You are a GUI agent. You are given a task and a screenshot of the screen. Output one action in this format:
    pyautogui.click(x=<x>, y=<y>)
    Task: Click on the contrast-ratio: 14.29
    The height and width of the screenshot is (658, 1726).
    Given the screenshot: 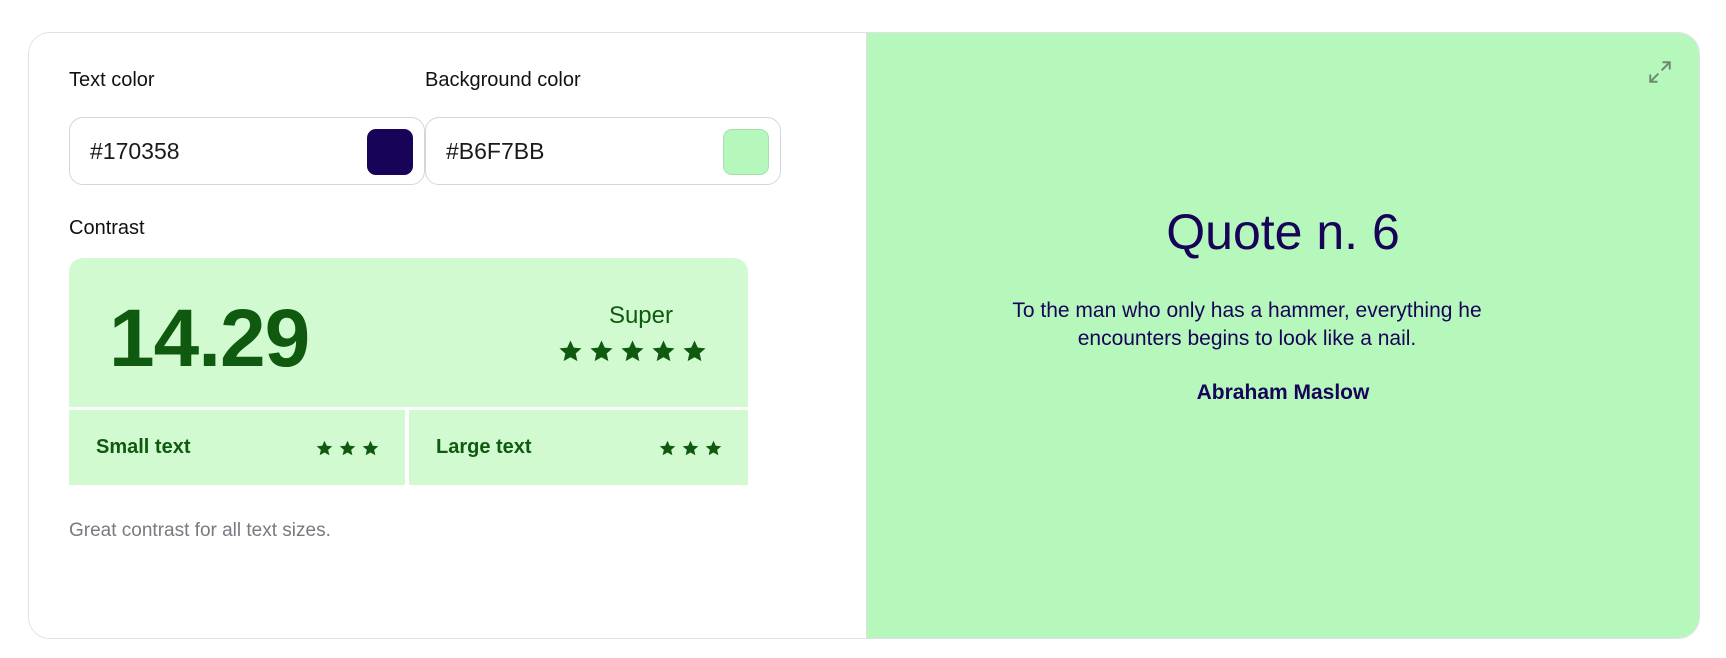 What is the action you would take?
    pyautogui.click(x=209, y=338)
    